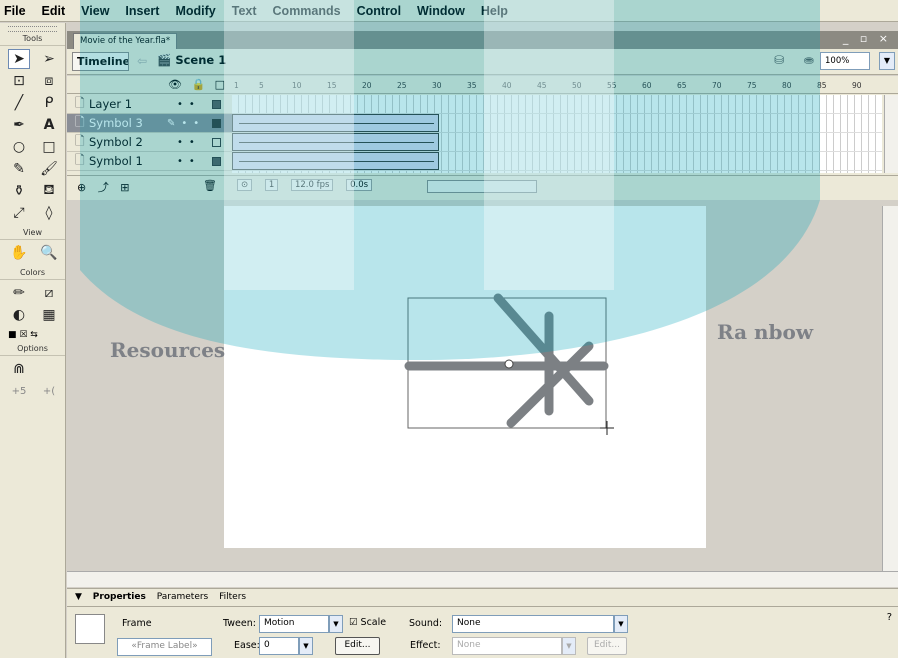 Image resolution: width=898 pixels, height=658 pixels. Describe the element at coordinates (612, 85) in the screenshot. I see `ruler-tick: 55` at that location.